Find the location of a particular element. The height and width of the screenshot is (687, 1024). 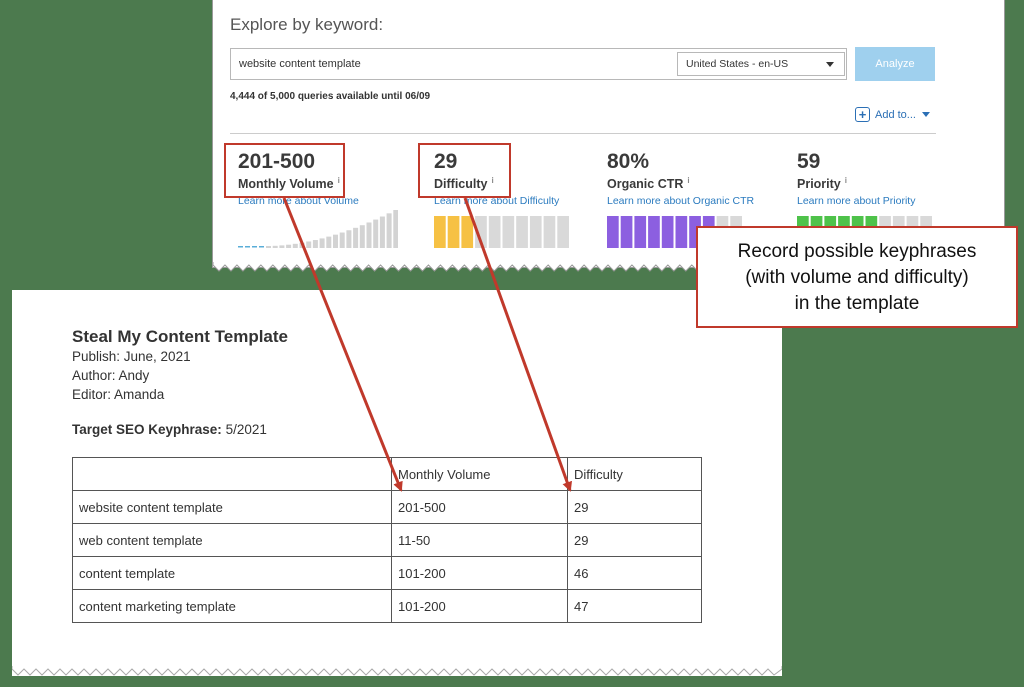

table-header-row: Monthly Volume Difficulty is located at coordinates (387, 474).